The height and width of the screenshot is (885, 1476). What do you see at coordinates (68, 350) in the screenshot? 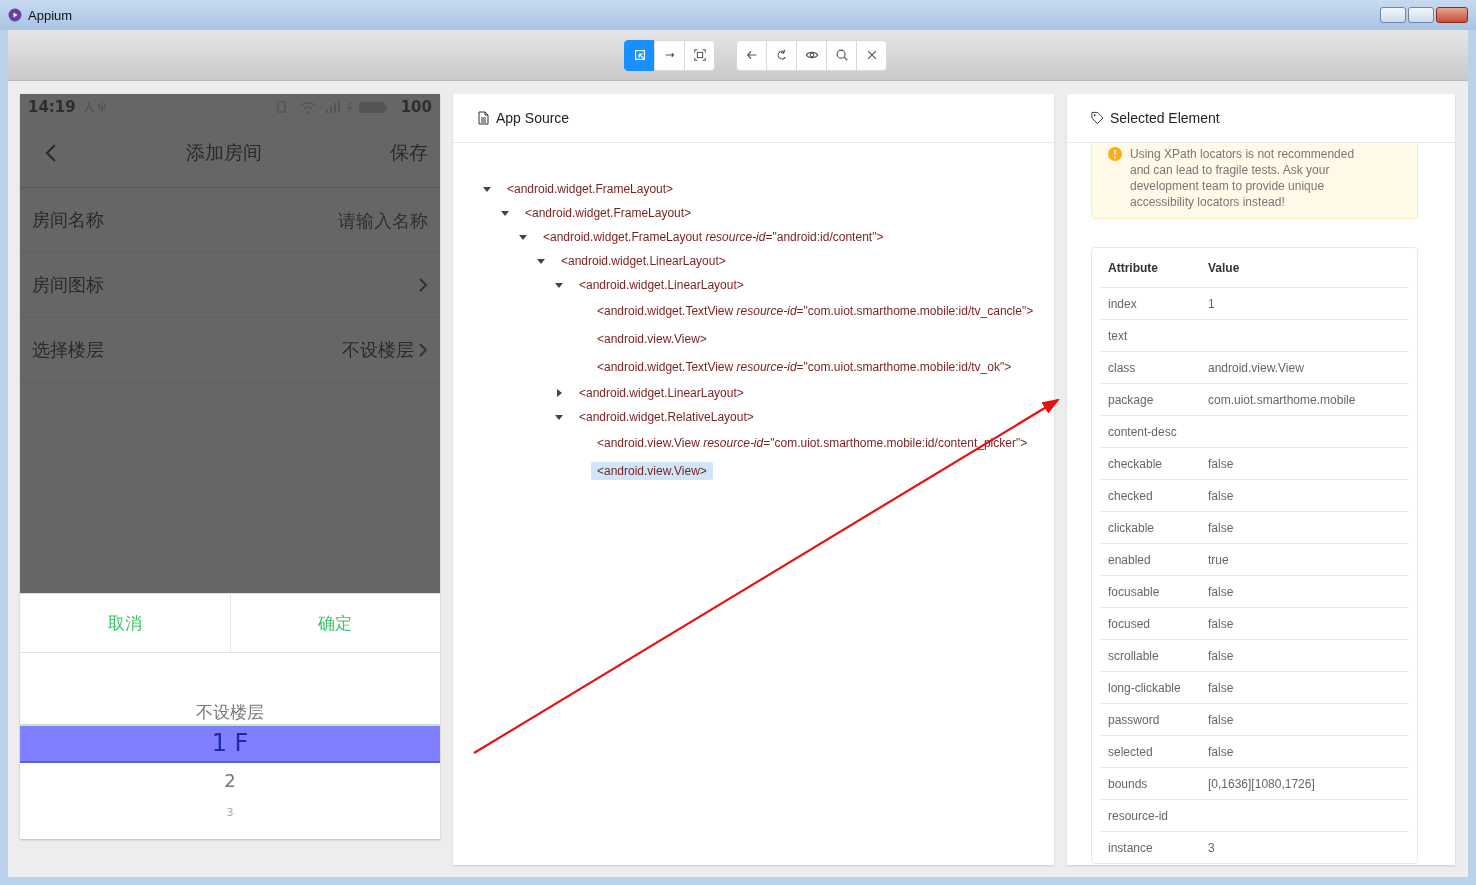
I see `field-label: 选择楼层` at bounding box center [68, 350].